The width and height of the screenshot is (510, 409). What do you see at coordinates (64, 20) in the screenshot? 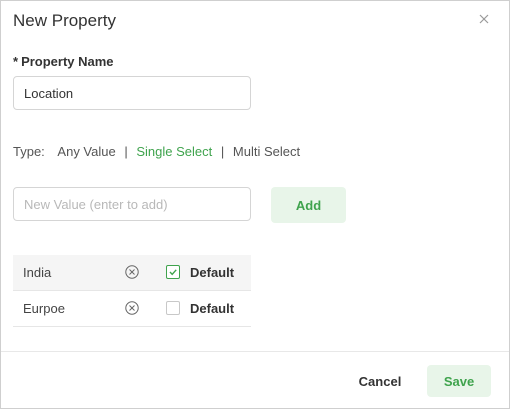
I see `dialog-title: New Property` at bounding box center [64, 20].